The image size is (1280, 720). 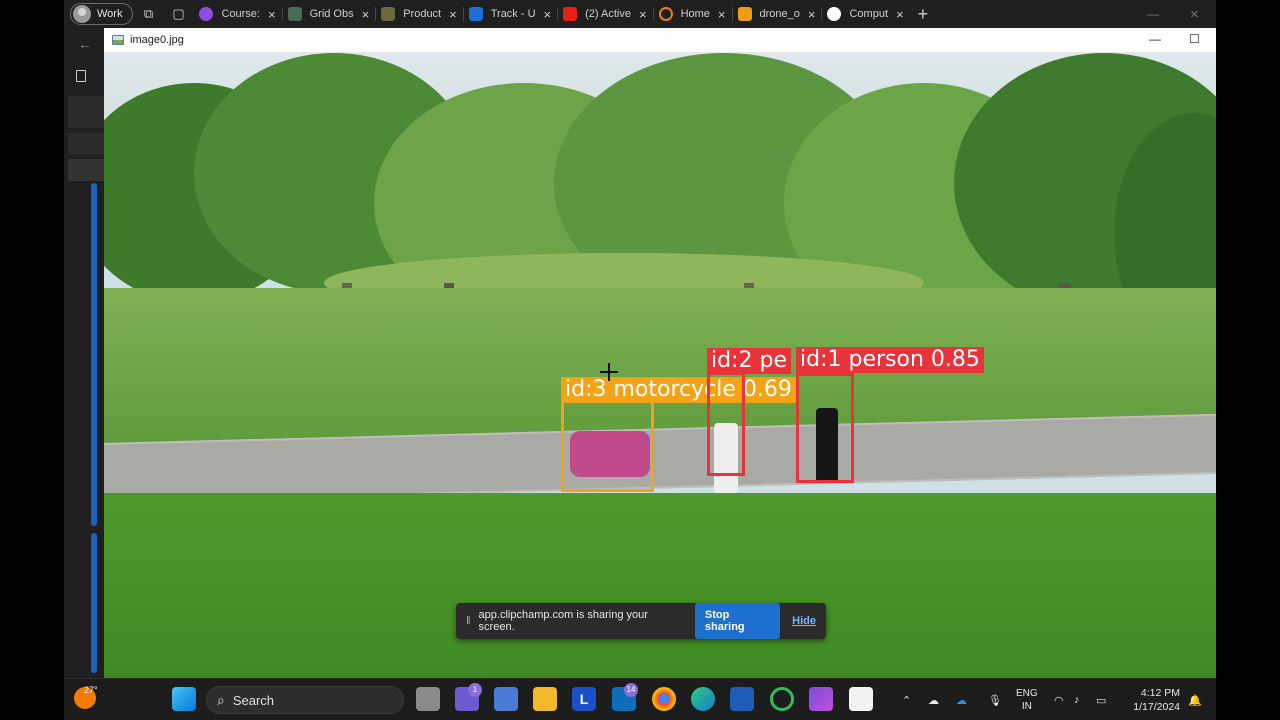 I want to click on tab-actions-icon: ▢, so click(x=178, y=14).